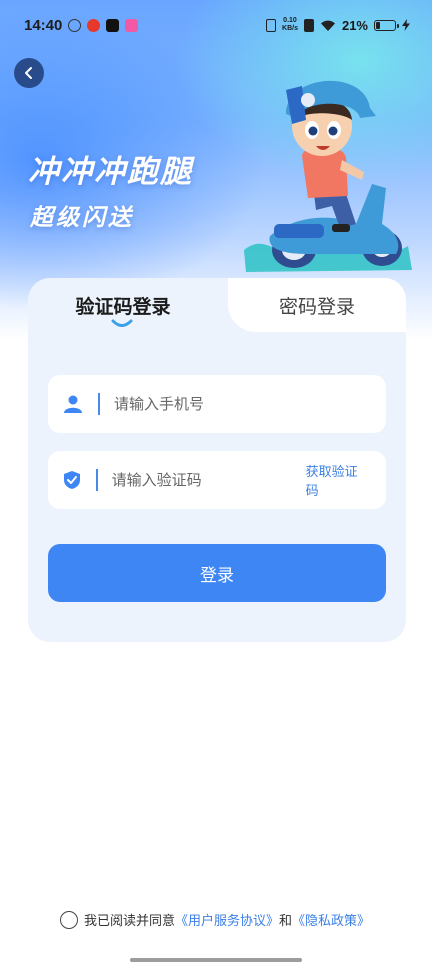 This screenshot has width=432, height=964. What do you see at coordinates (227, 919) in the screenshot?
I see `user-agreement-link: 《用户服务协议》` at bounding box center [227, 919].